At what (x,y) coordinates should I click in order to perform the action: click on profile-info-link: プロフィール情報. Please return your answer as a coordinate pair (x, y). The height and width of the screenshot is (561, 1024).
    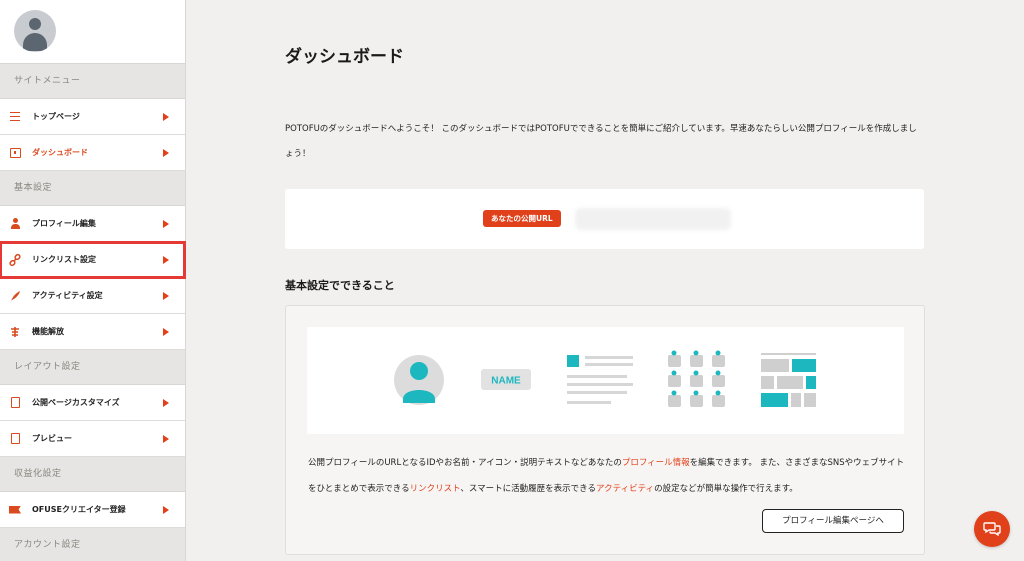
    Looking at the image, I should click on (656, 463).